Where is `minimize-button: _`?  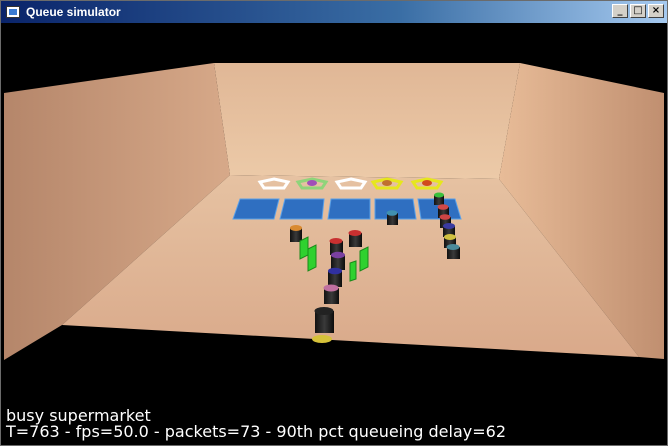
minimize-button: _ is located at coordinates (620, 11).